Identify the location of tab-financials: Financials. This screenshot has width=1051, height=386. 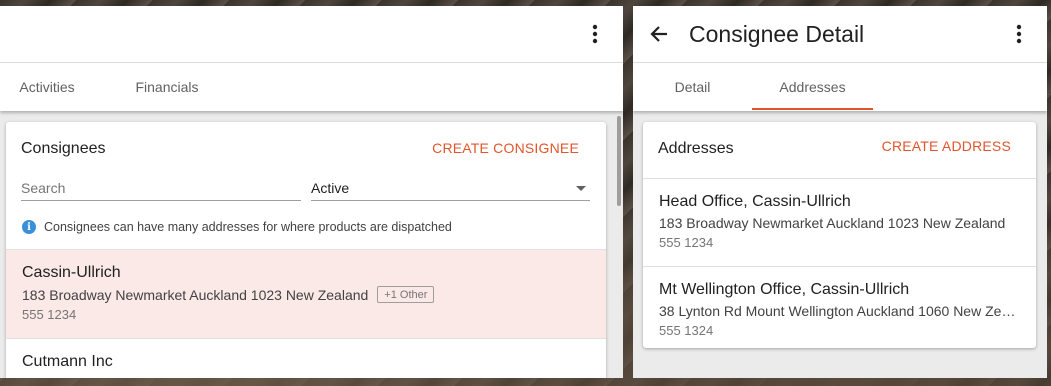
(167, 87).